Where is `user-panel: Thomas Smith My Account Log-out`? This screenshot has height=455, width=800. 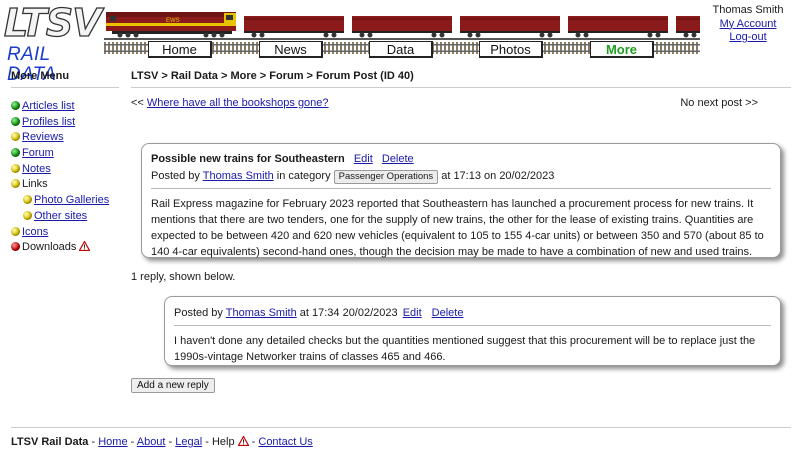
user-panel: Thomas Smith My Account Log-out is located at coordinates (748, 24).